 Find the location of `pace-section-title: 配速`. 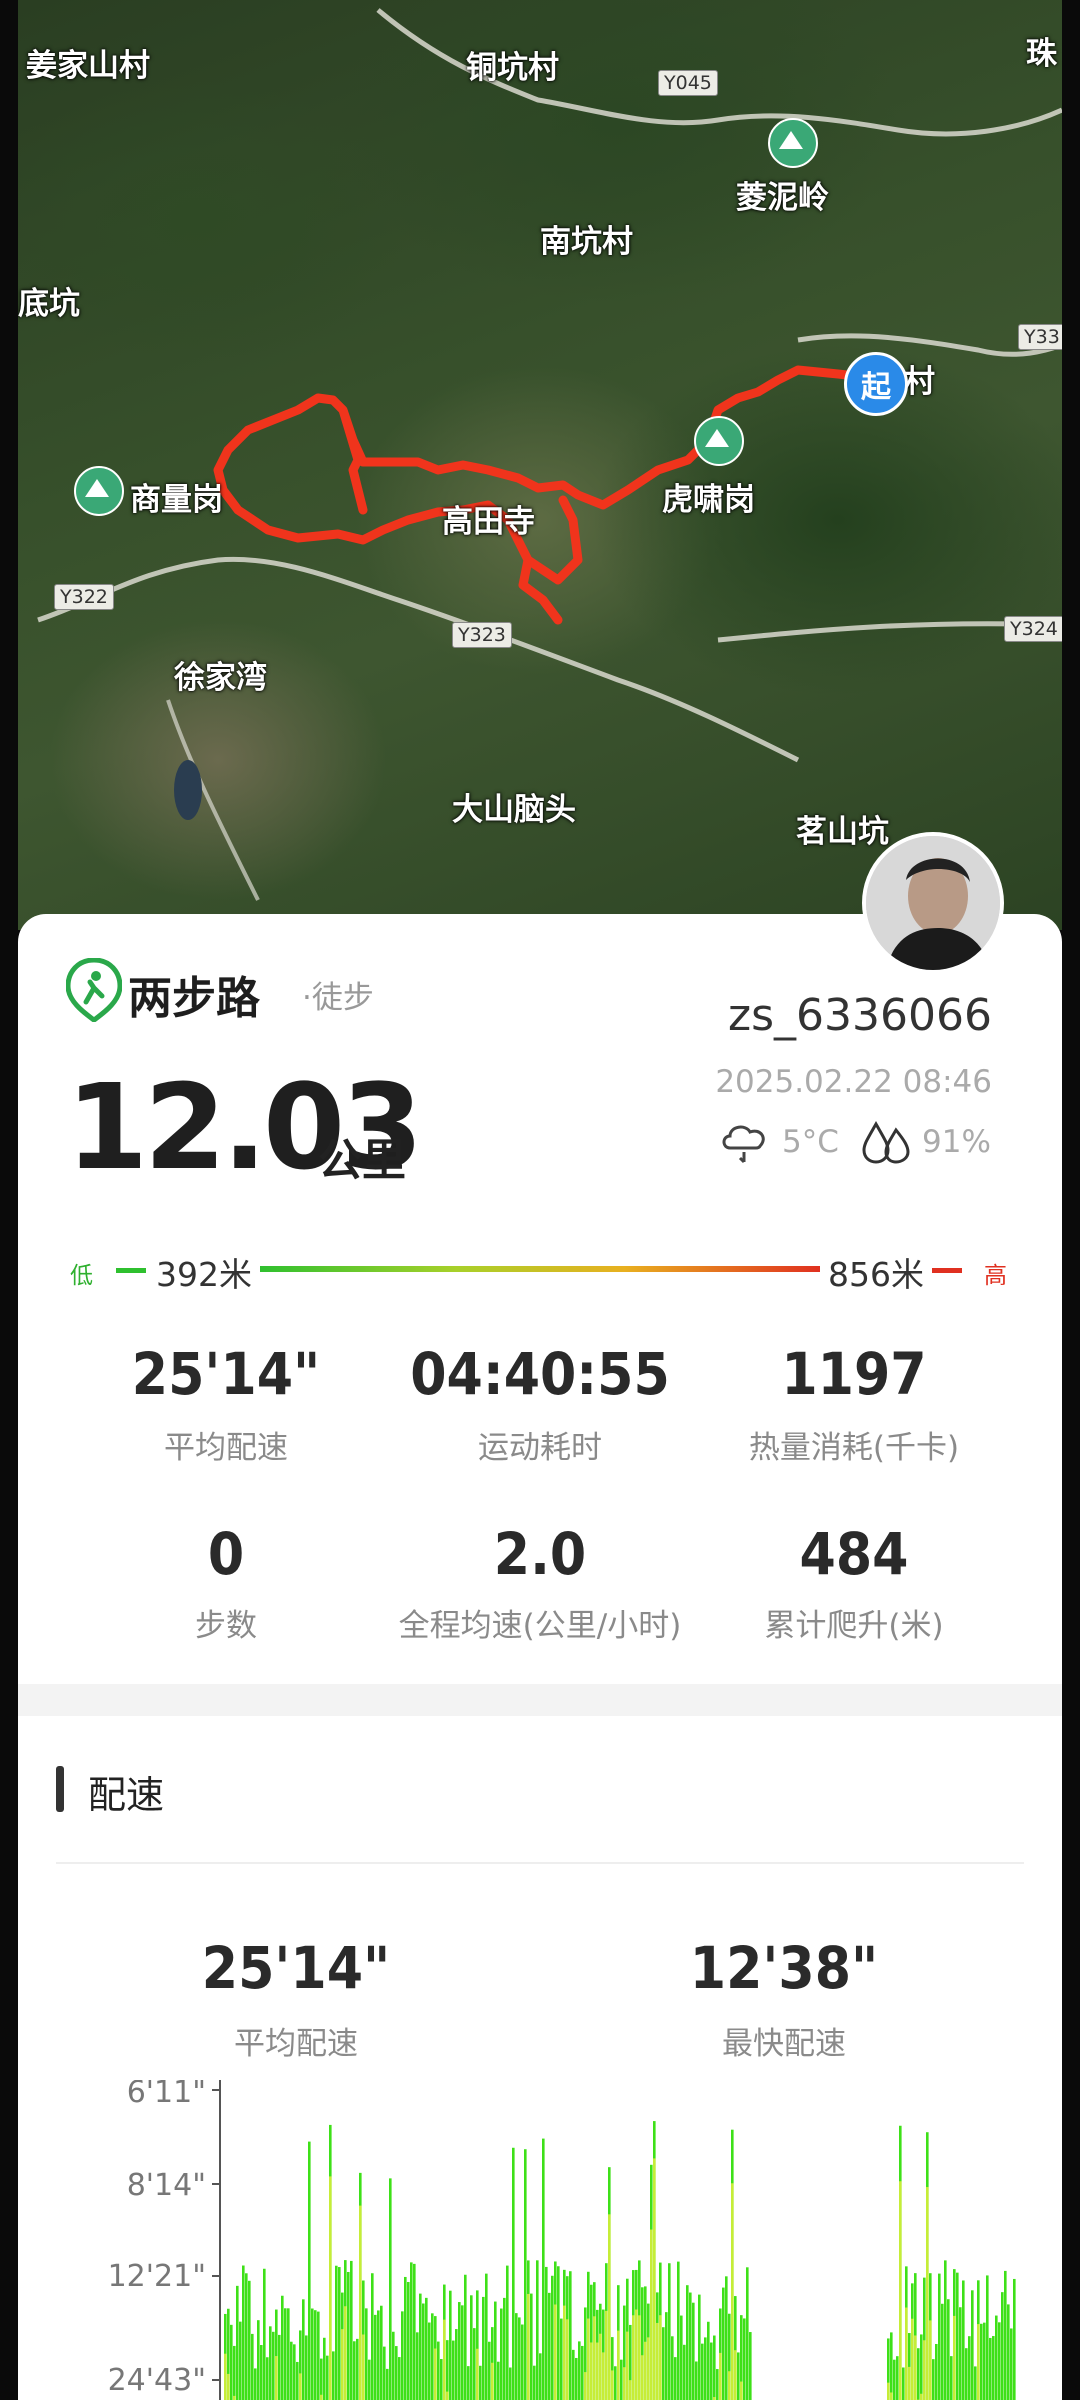

pace-section-title: 配速 is located at coordinates (126, 1795).